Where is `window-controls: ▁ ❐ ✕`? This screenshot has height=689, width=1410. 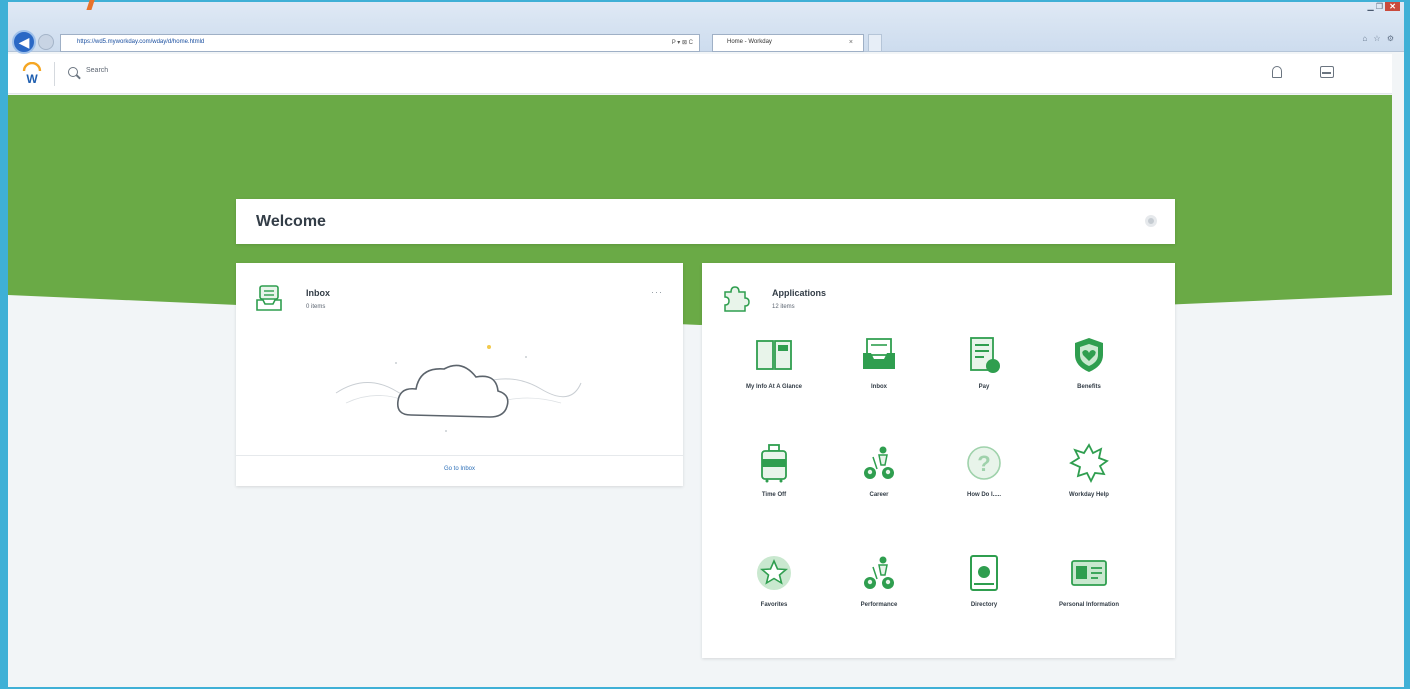
window-controls: ▁ ❐ ✕ is located at coordinates (1384, 8).